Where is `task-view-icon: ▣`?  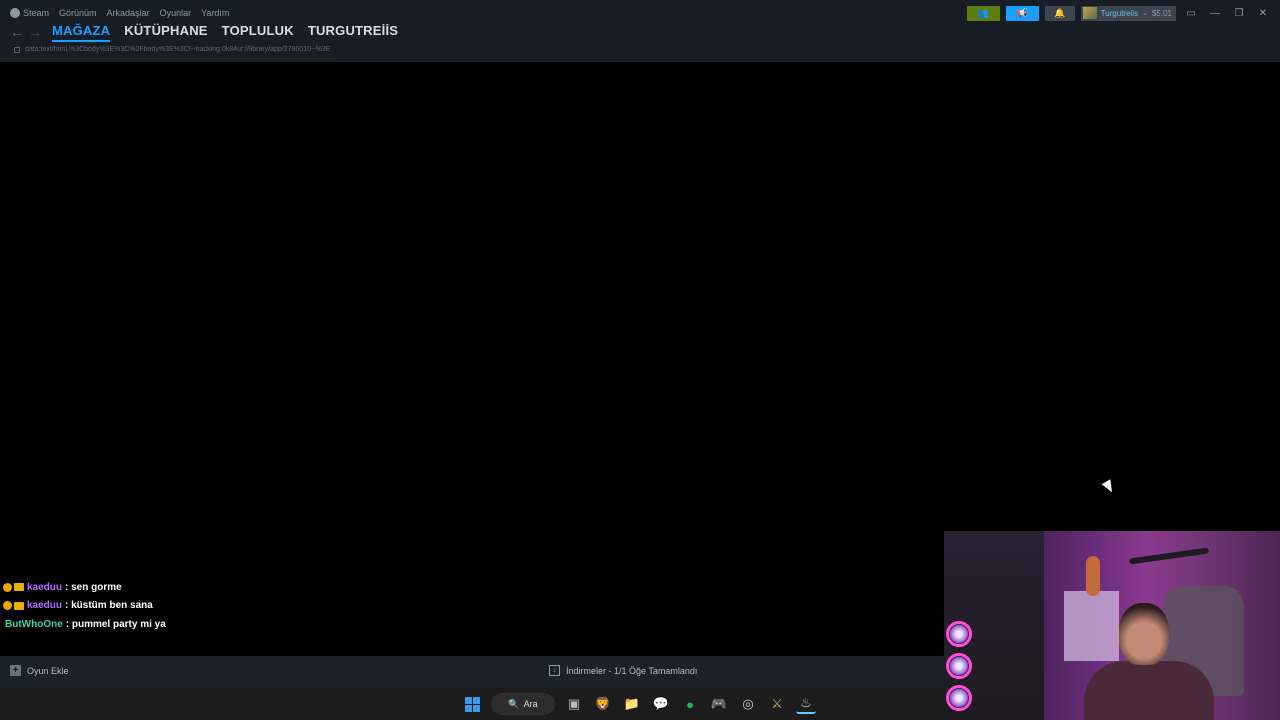 task-view-icon: ▣ is located at coordinates (574, 704).